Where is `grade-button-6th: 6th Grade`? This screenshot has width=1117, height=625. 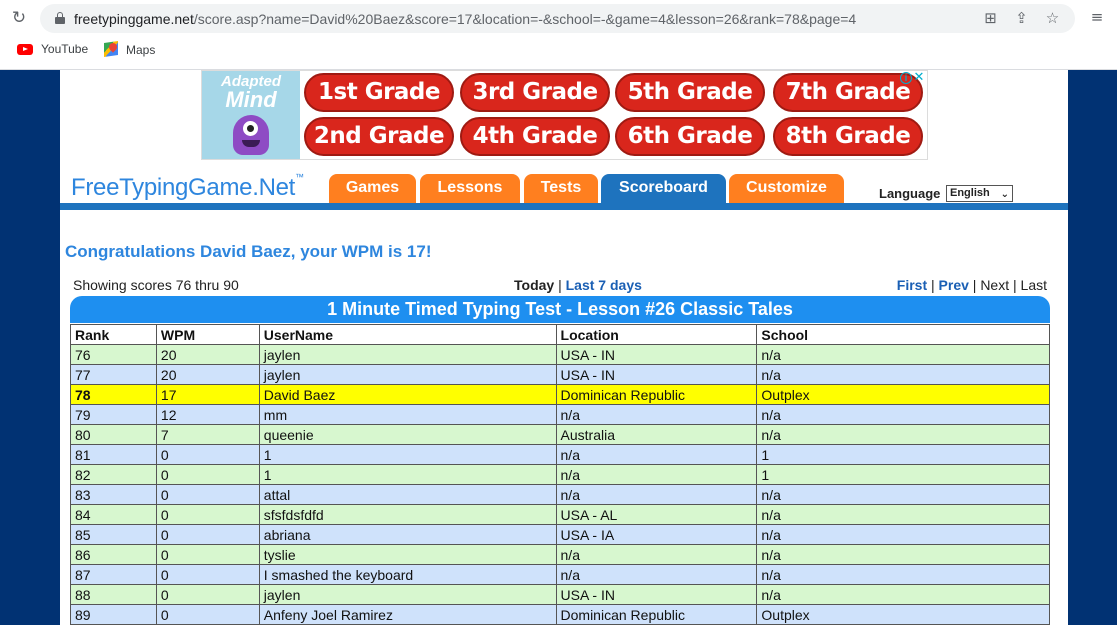 grade-button-6th: 6th Grade is located at coordinates (690, 136).